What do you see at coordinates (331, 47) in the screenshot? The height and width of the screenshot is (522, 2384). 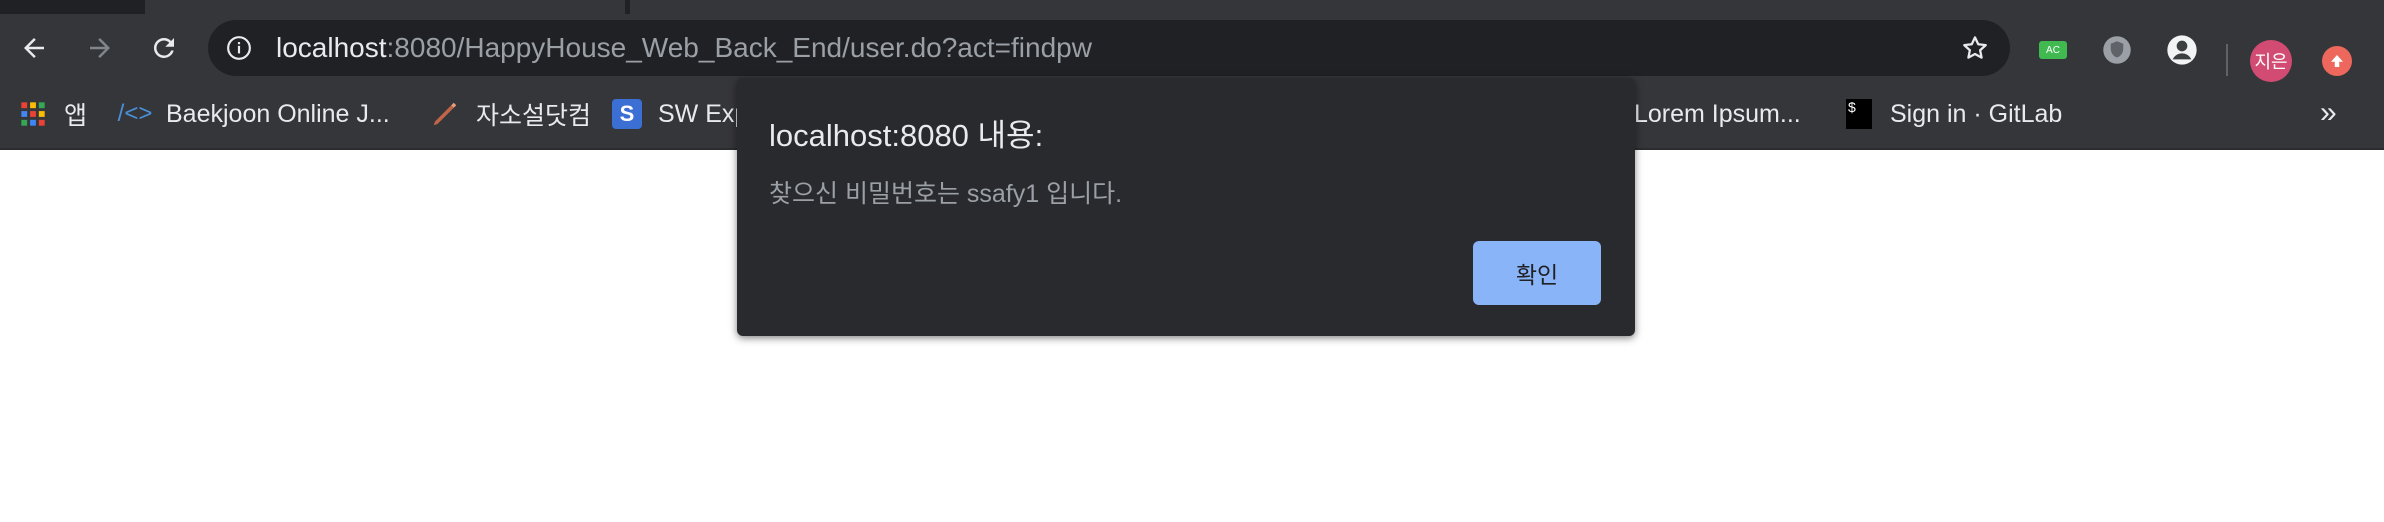 I see `url-host: localhost` at bounding box center [331, 47].